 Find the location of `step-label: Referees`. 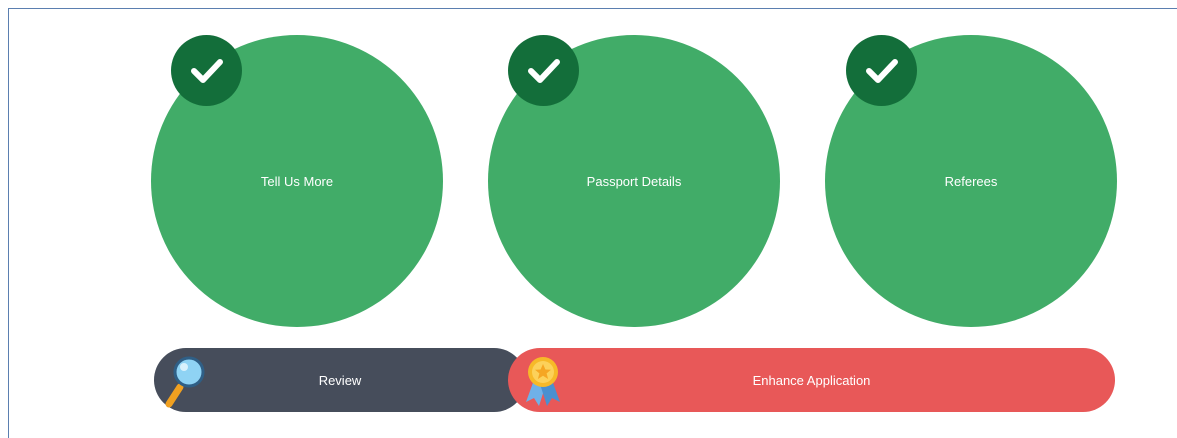

step-label: Referees is located at coordinates (971, 181).